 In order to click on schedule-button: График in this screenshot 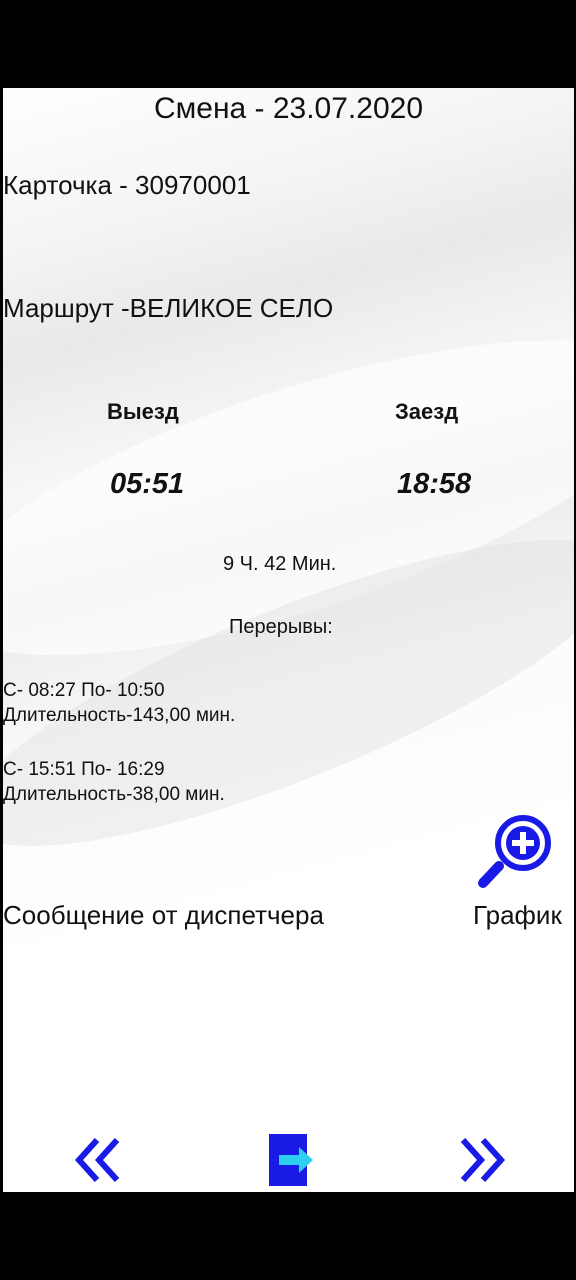, I will do `click(517, 915)`.